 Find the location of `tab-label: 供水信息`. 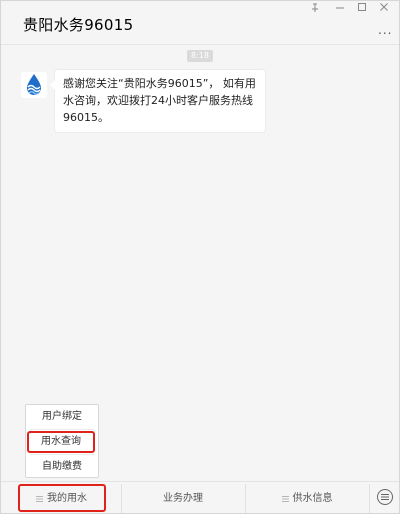

tab-label: 供水信息 is located at coordinates (312, 498).